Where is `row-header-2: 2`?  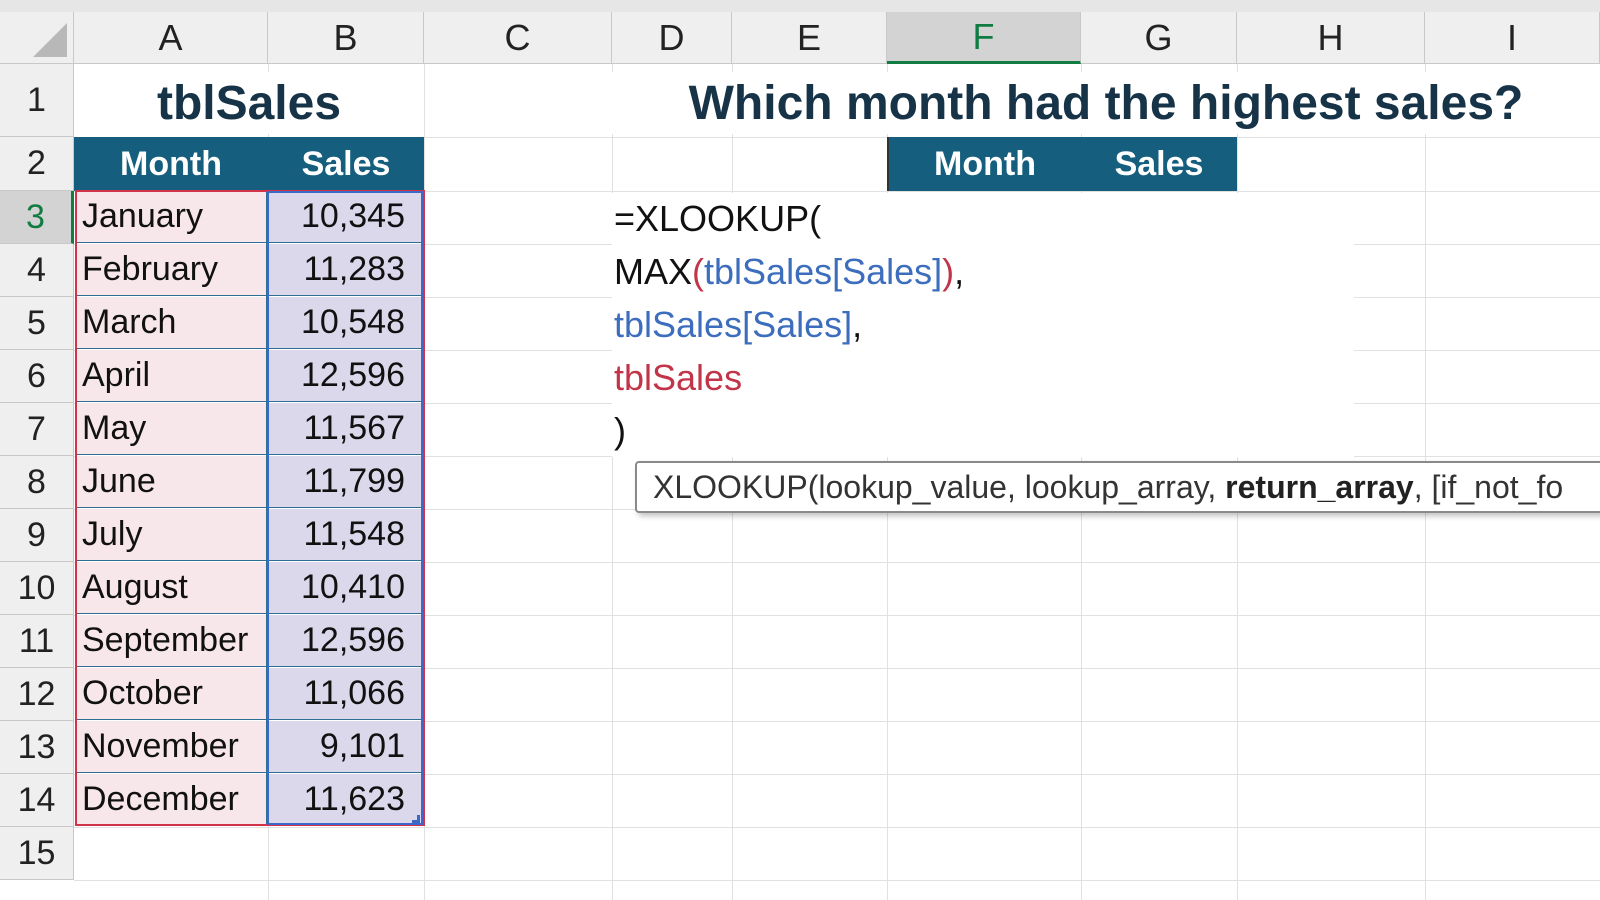
row-header-2: 2 is located at coordinates (37, 164).